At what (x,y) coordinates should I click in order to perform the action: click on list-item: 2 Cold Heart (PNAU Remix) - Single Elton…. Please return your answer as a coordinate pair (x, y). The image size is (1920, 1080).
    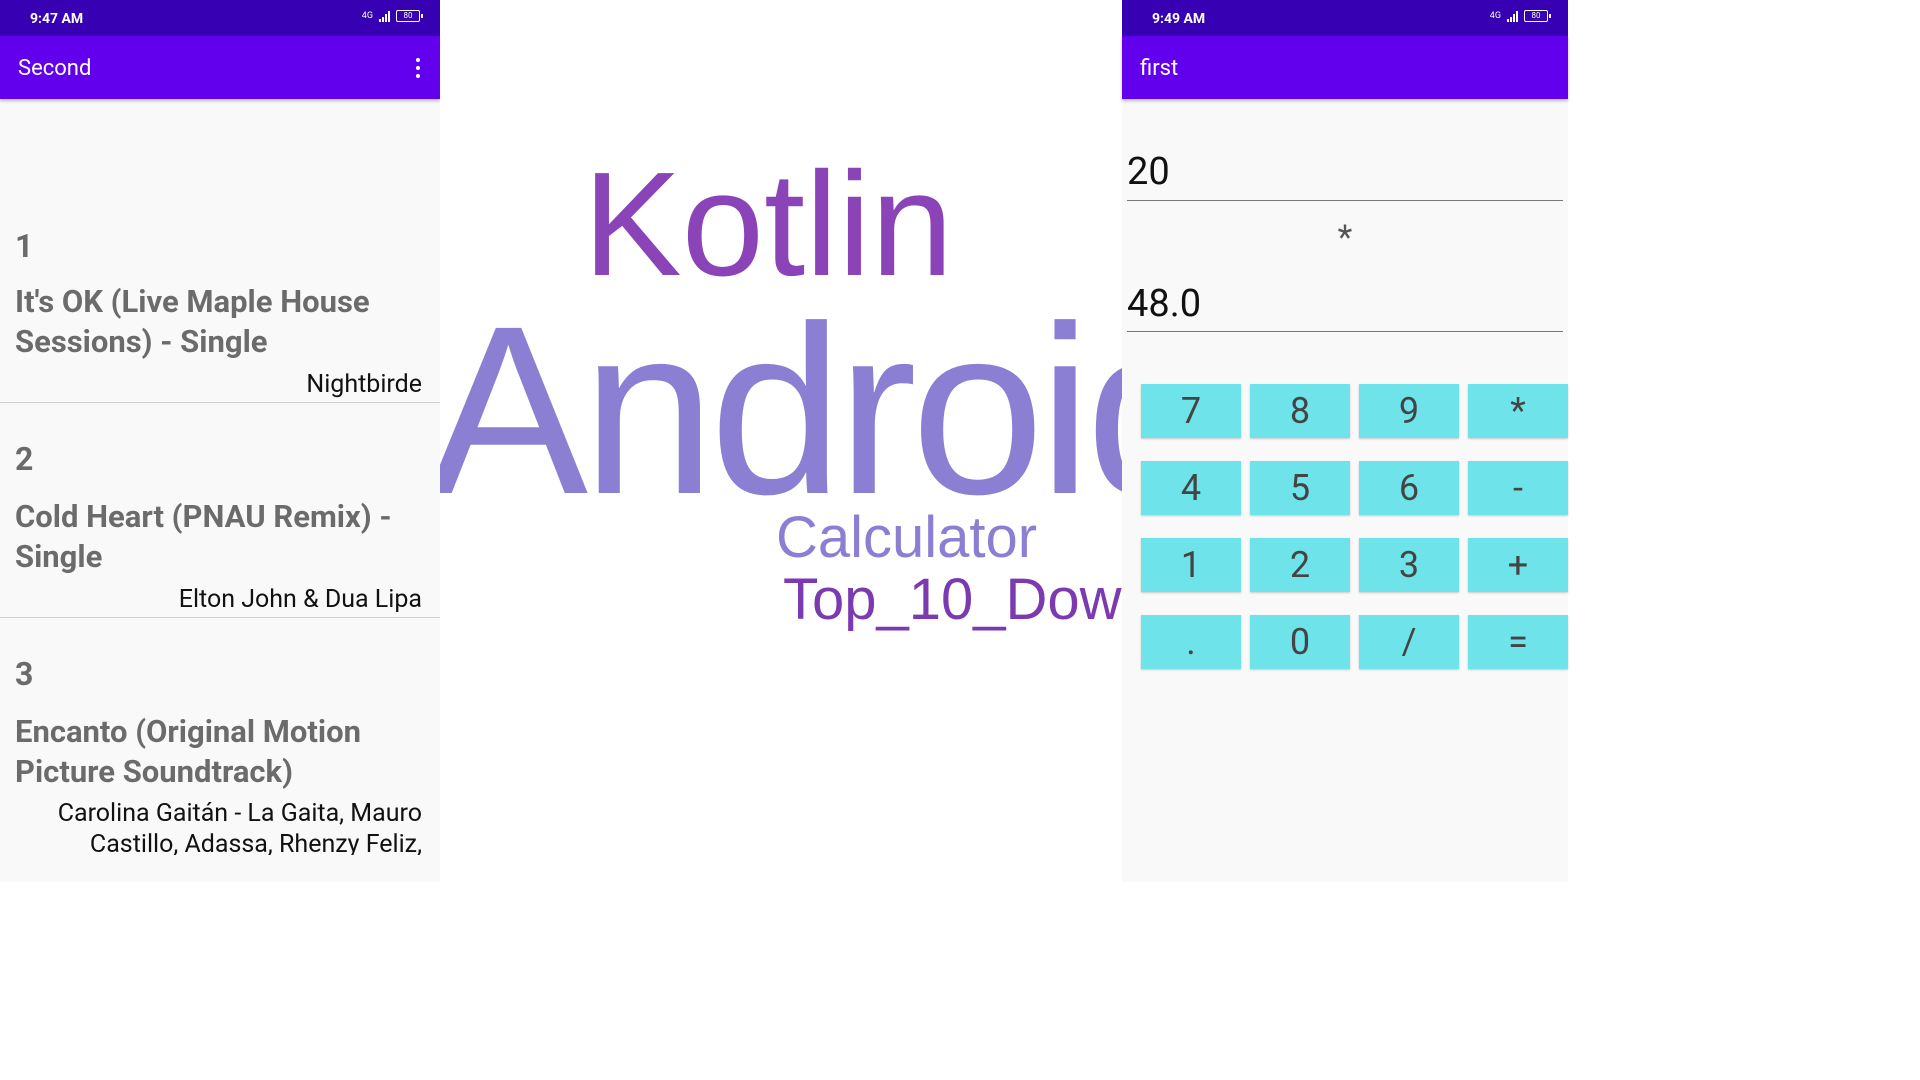
    Looking at the image, I should click on (220, 510).